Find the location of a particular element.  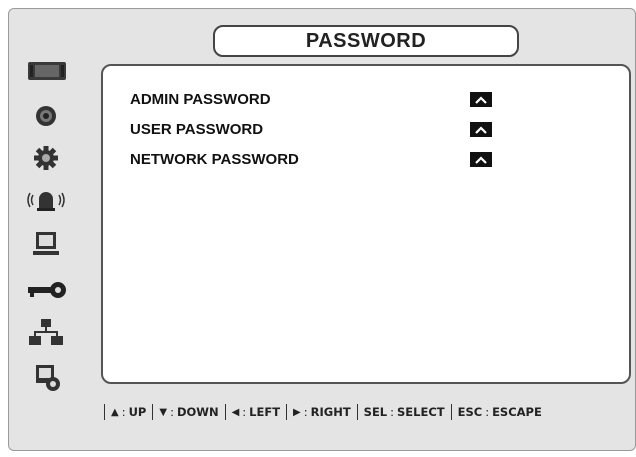

gear-icon is located at coordinates (46, 158).